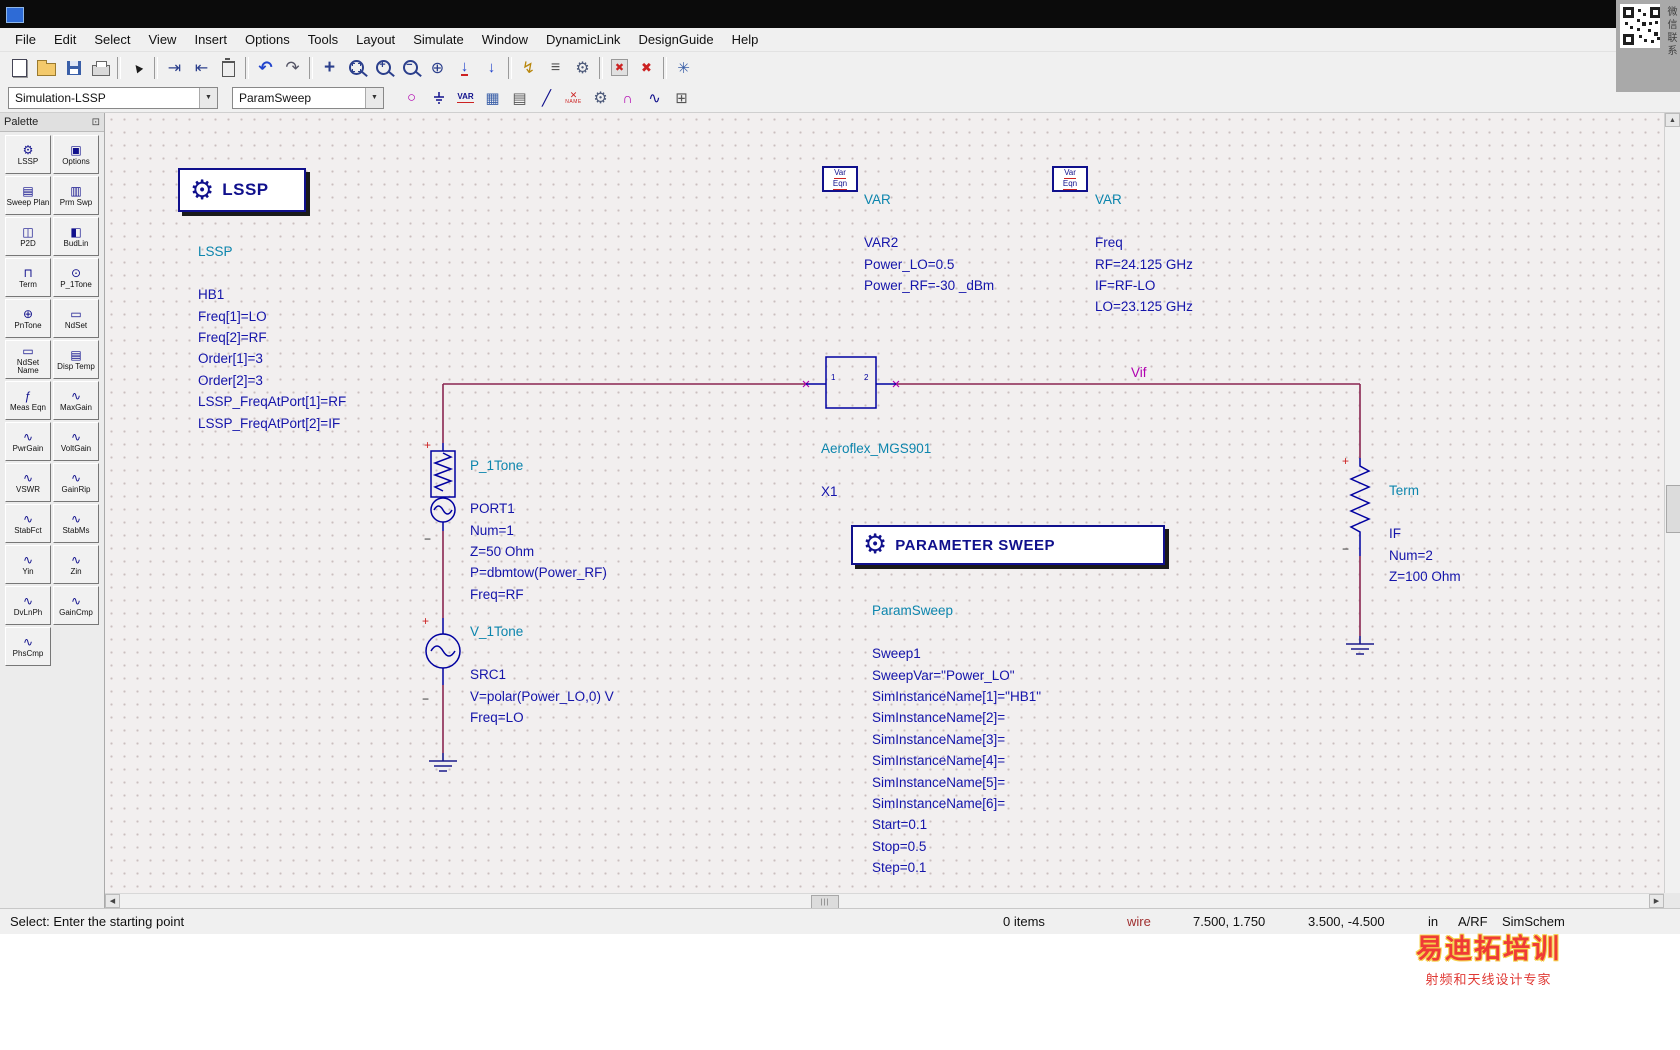 The width and height of the screenshot is (1680, 1050). I want to click on node-name-button, so click(555, 68).